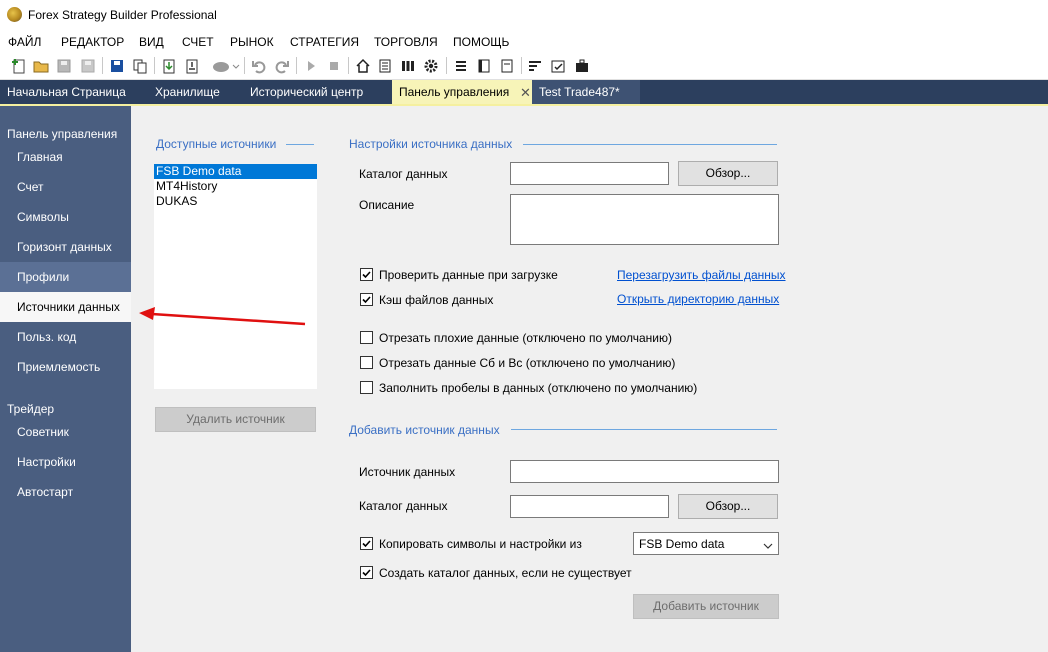  I want to click on import-icon, so click(169, 66).